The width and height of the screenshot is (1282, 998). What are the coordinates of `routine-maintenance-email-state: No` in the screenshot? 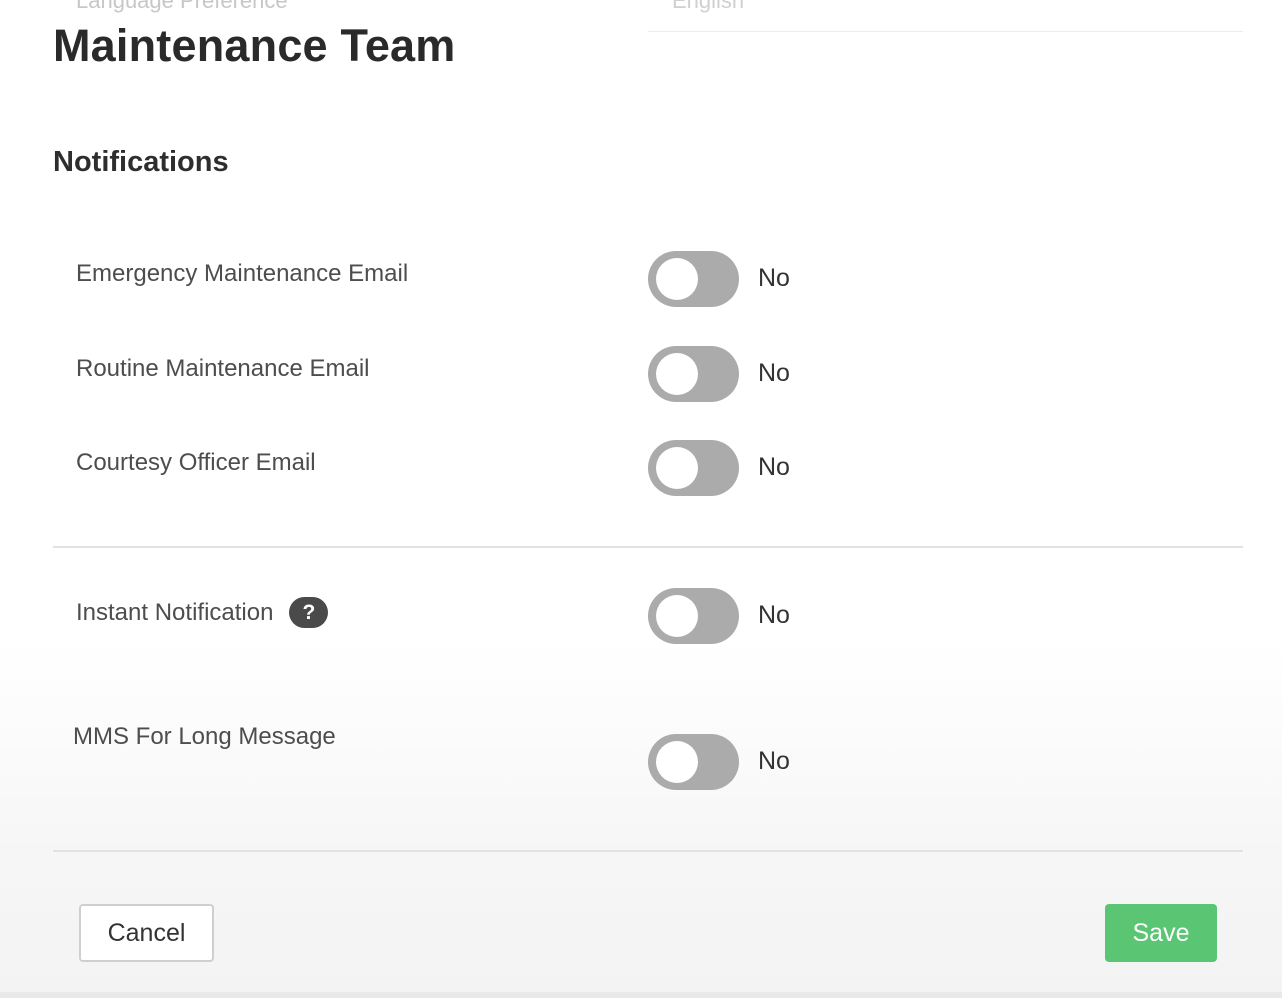 It's located at (774, 373).